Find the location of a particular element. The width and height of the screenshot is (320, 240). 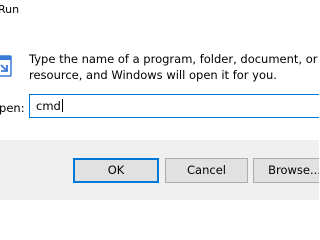

open-input-value: cmd is located at coordinates (49, 106).